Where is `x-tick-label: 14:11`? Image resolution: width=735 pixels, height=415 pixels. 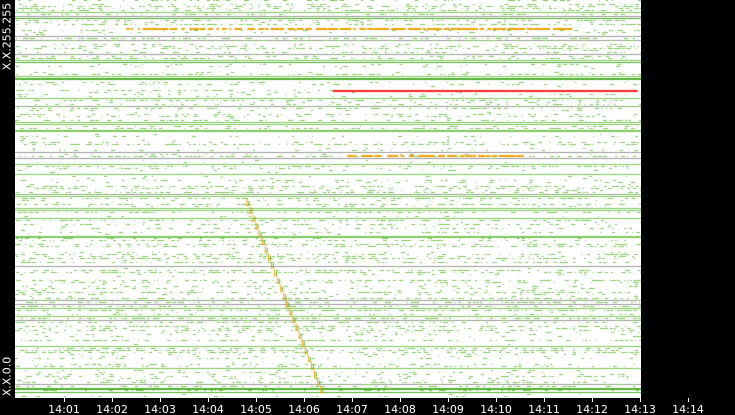 x-tick-label: 14:11 is located at coordinates (544, 409).